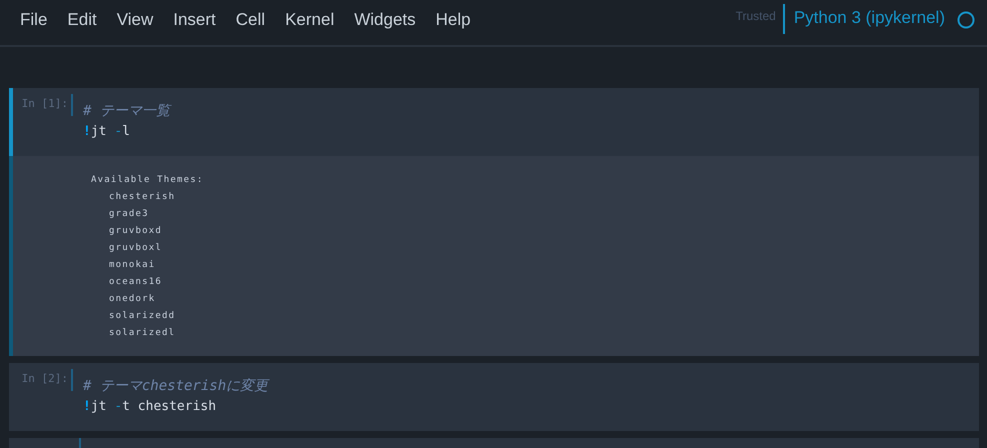  I want to click on menu-item: Help, so click(453, 20).